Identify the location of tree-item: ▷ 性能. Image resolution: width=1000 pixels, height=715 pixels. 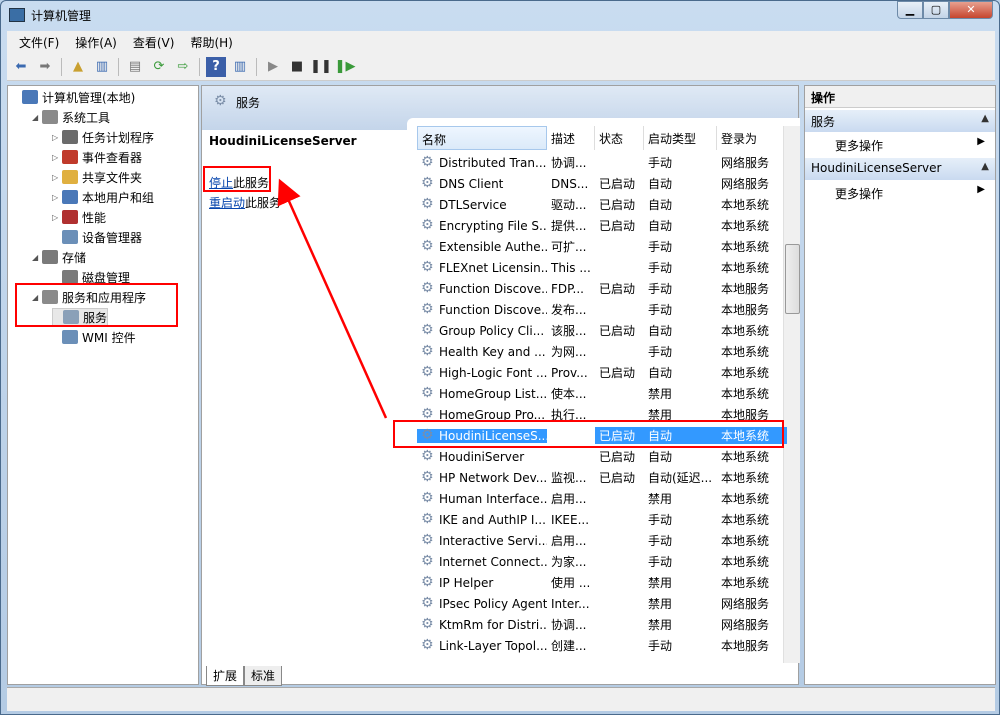
(79, 217).